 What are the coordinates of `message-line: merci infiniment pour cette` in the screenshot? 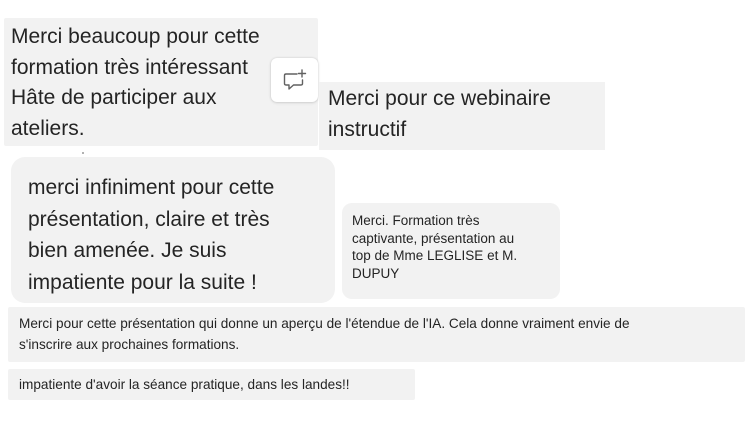 It's located at (151, 187).